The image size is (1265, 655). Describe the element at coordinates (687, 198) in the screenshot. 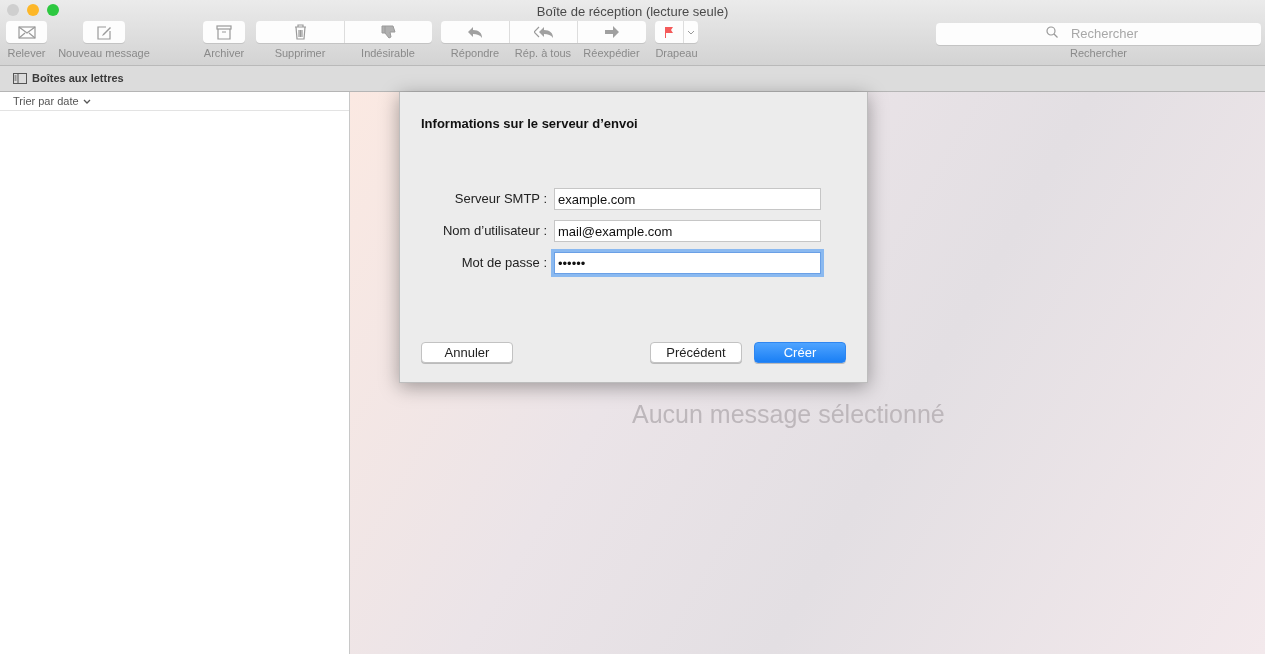

I see `input-field: example.com` at that location.